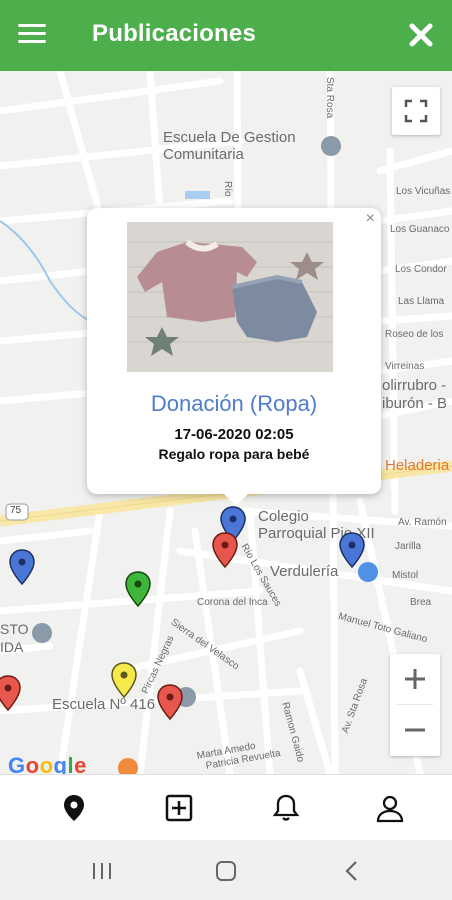  I want to click on zoom-out-button, so click(415, 730).